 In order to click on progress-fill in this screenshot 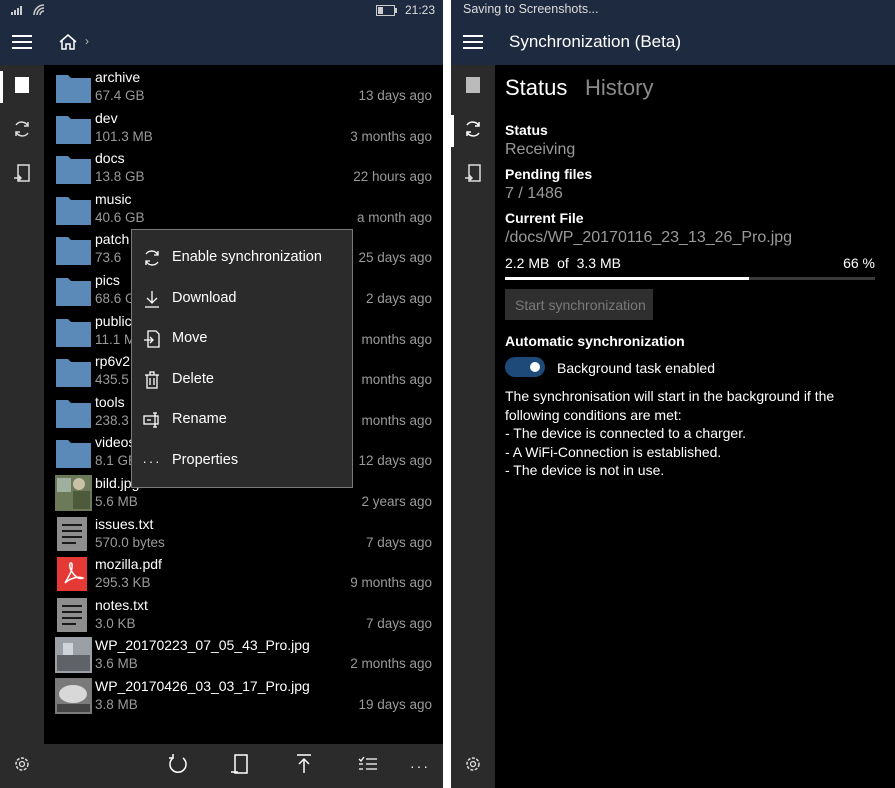, I will do `click(627, 278)`.